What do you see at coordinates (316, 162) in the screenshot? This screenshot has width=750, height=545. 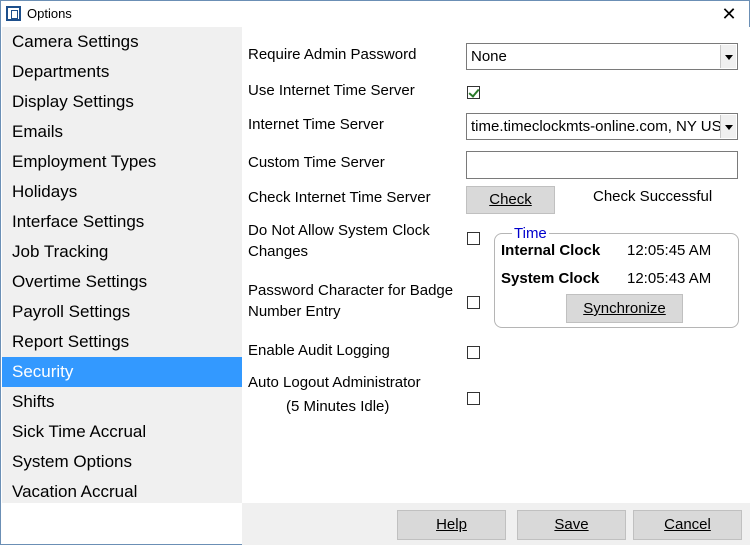 I see `custom-time-server-label: Custom Time Server` at bounding box center [316, 162].